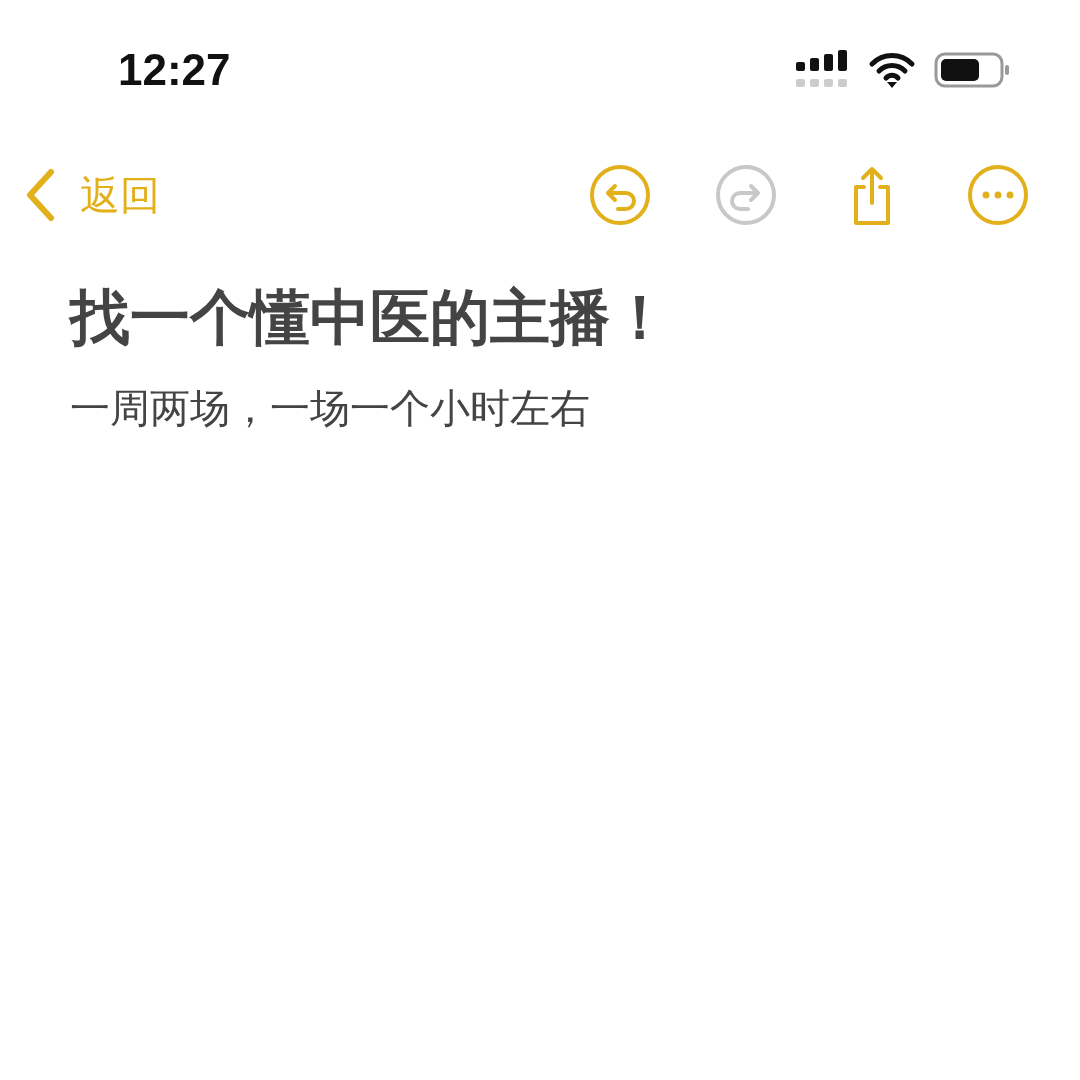  What do you see at coordinates (330, 408) in the screenshot?
I see `note-body: 一周两场，一场一个小时左右` at bounding box center [330, 408].